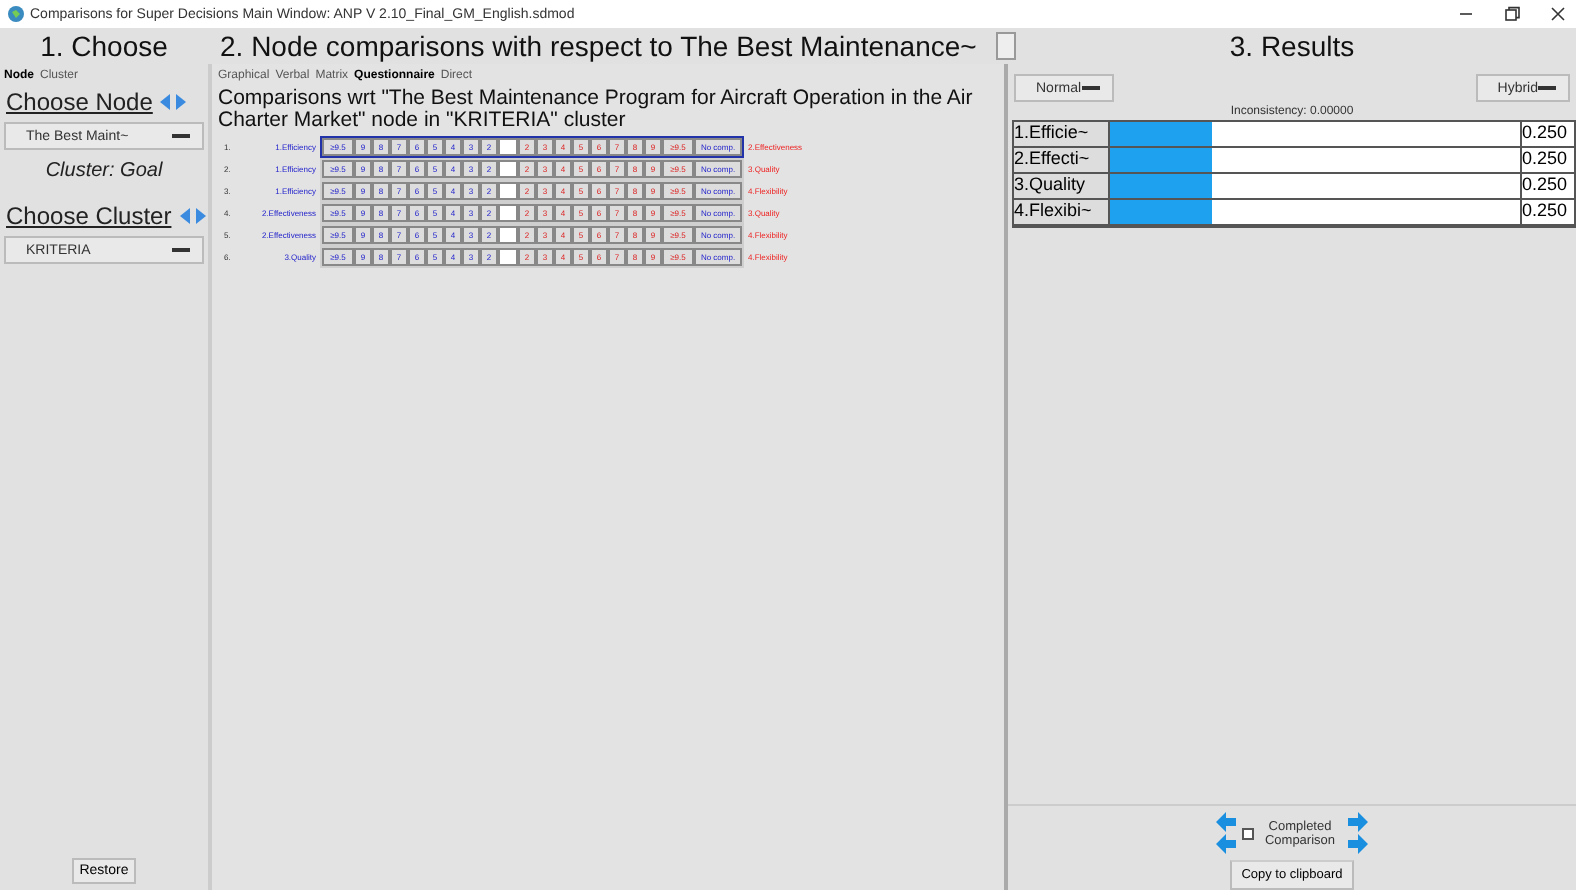 The height and width of the screenshot is (890, 1576). I want to click on result-label: 4.Flexibi~, so click(1062, 212).